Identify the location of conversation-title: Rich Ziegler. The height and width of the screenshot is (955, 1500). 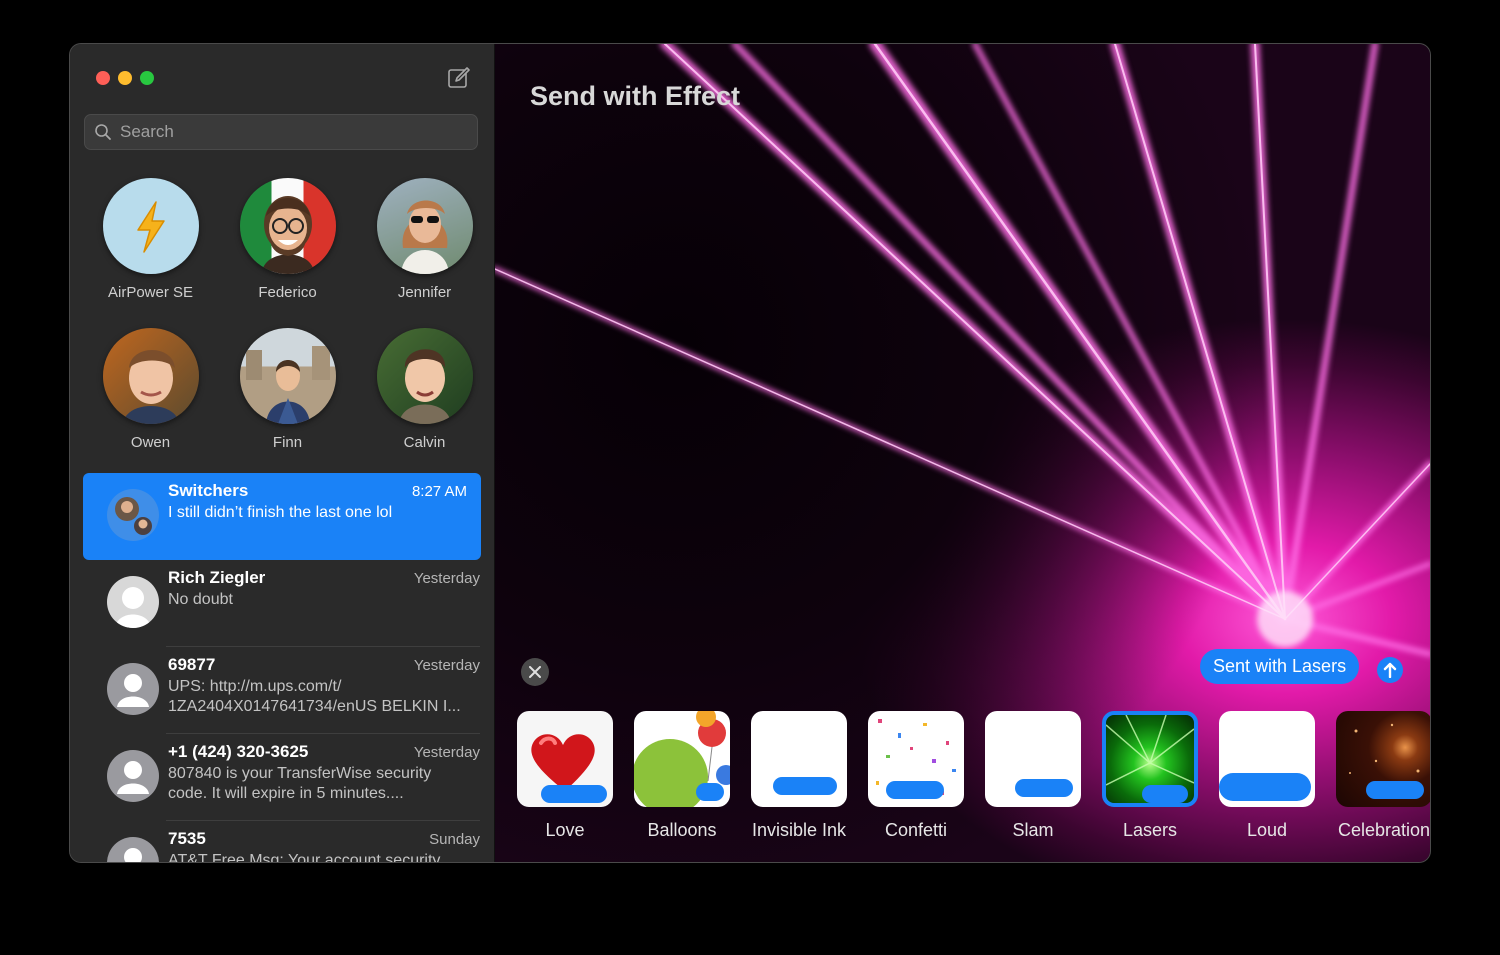
(217, 577).